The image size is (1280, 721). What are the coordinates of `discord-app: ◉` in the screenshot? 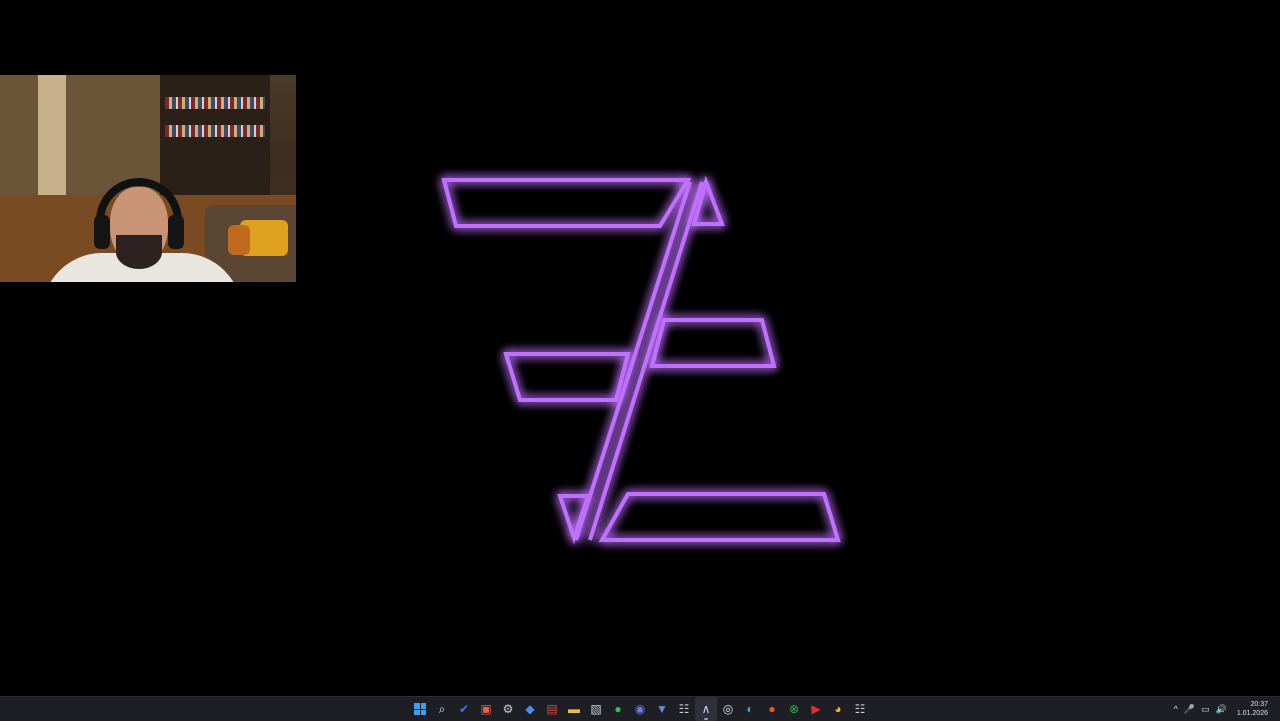 It's located at (640, 709).